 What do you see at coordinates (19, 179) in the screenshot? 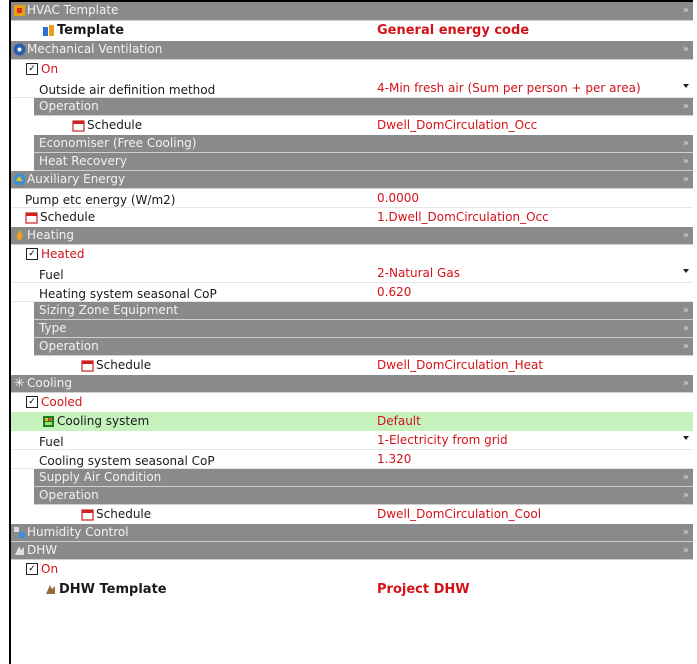
I see `auxiliary-icon` at bounding box center [19, 179].